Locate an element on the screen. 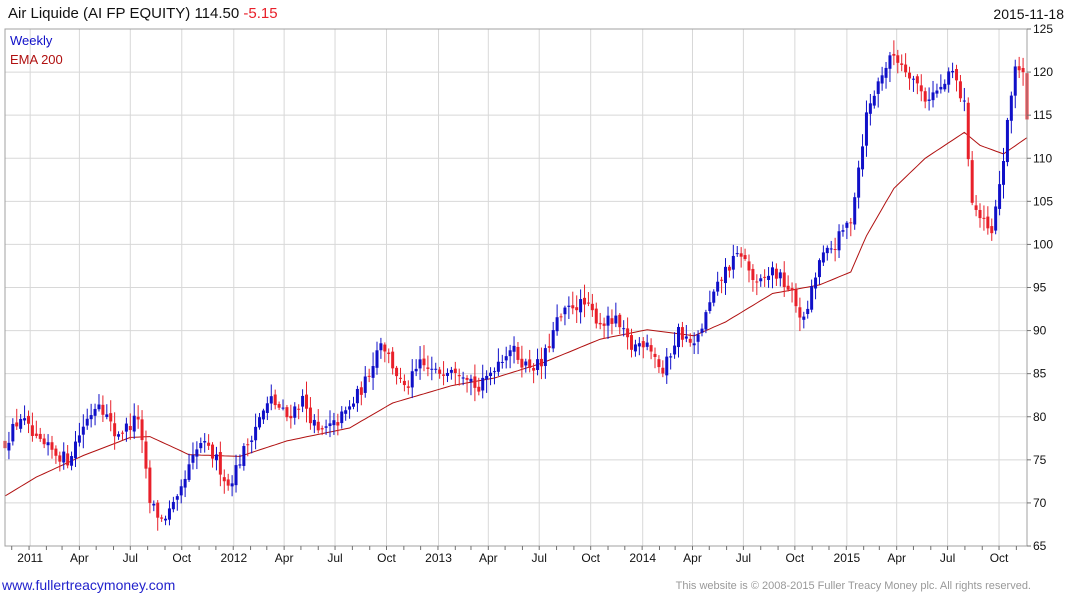 The height and width of the screenshot is (600, 1075). x-tick-label: 2012 is located at coordinates (233, 558).